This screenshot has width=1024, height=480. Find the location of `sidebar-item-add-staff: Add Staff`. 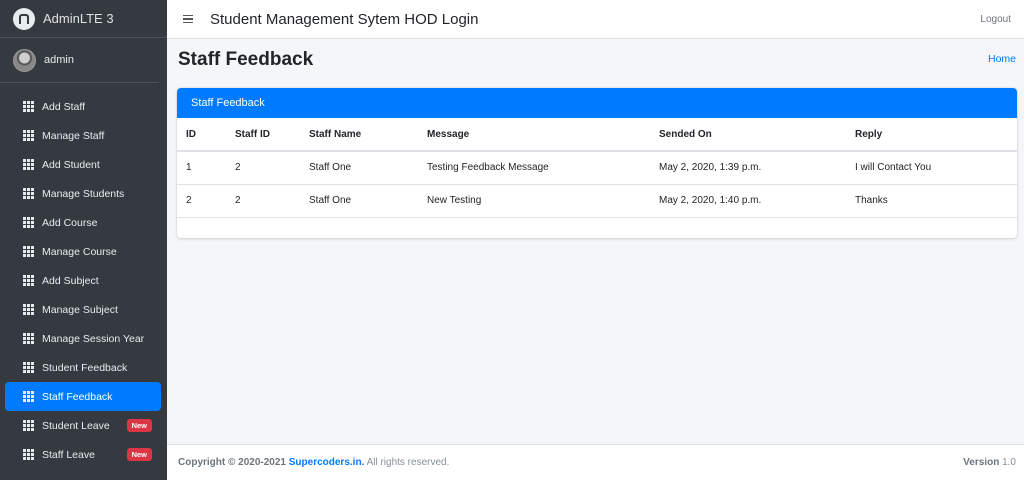

sidebar-item-add-staff: Add Staff is located at coordinates (83, 106).